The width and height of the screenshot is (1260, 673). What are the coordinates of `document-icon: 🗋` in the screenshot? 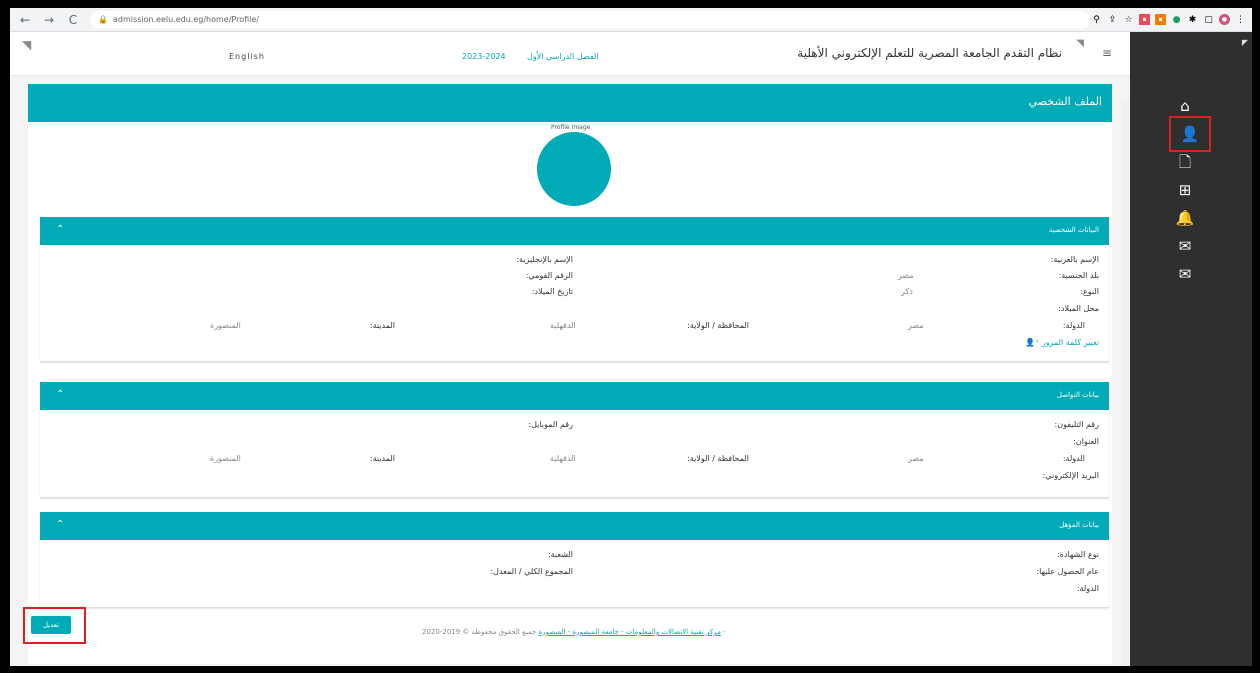 It's located at (1185, 163).